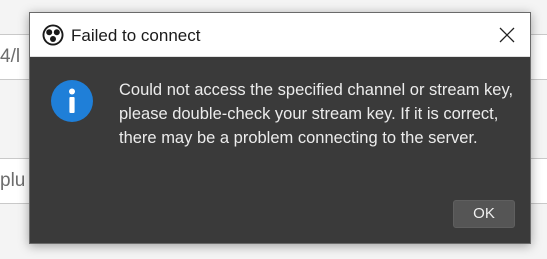 Image resolution: width=547 pixels, height=259 pixels. I want to click on information-icon, so click(72, 101).